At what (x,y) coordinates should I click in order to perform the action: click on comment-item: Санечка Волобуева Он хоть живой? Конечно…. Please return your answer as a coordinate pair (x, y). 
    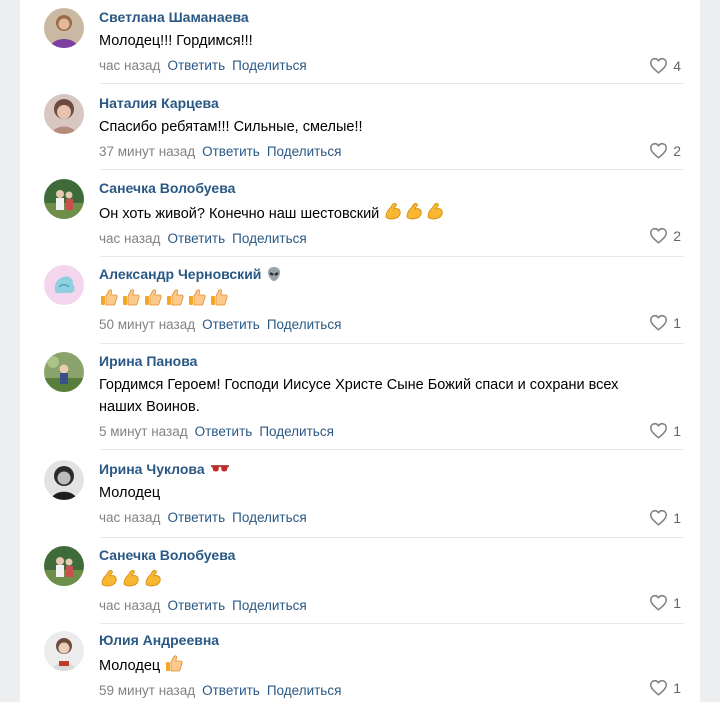
    Looking at the image, I should click on (364, 218).